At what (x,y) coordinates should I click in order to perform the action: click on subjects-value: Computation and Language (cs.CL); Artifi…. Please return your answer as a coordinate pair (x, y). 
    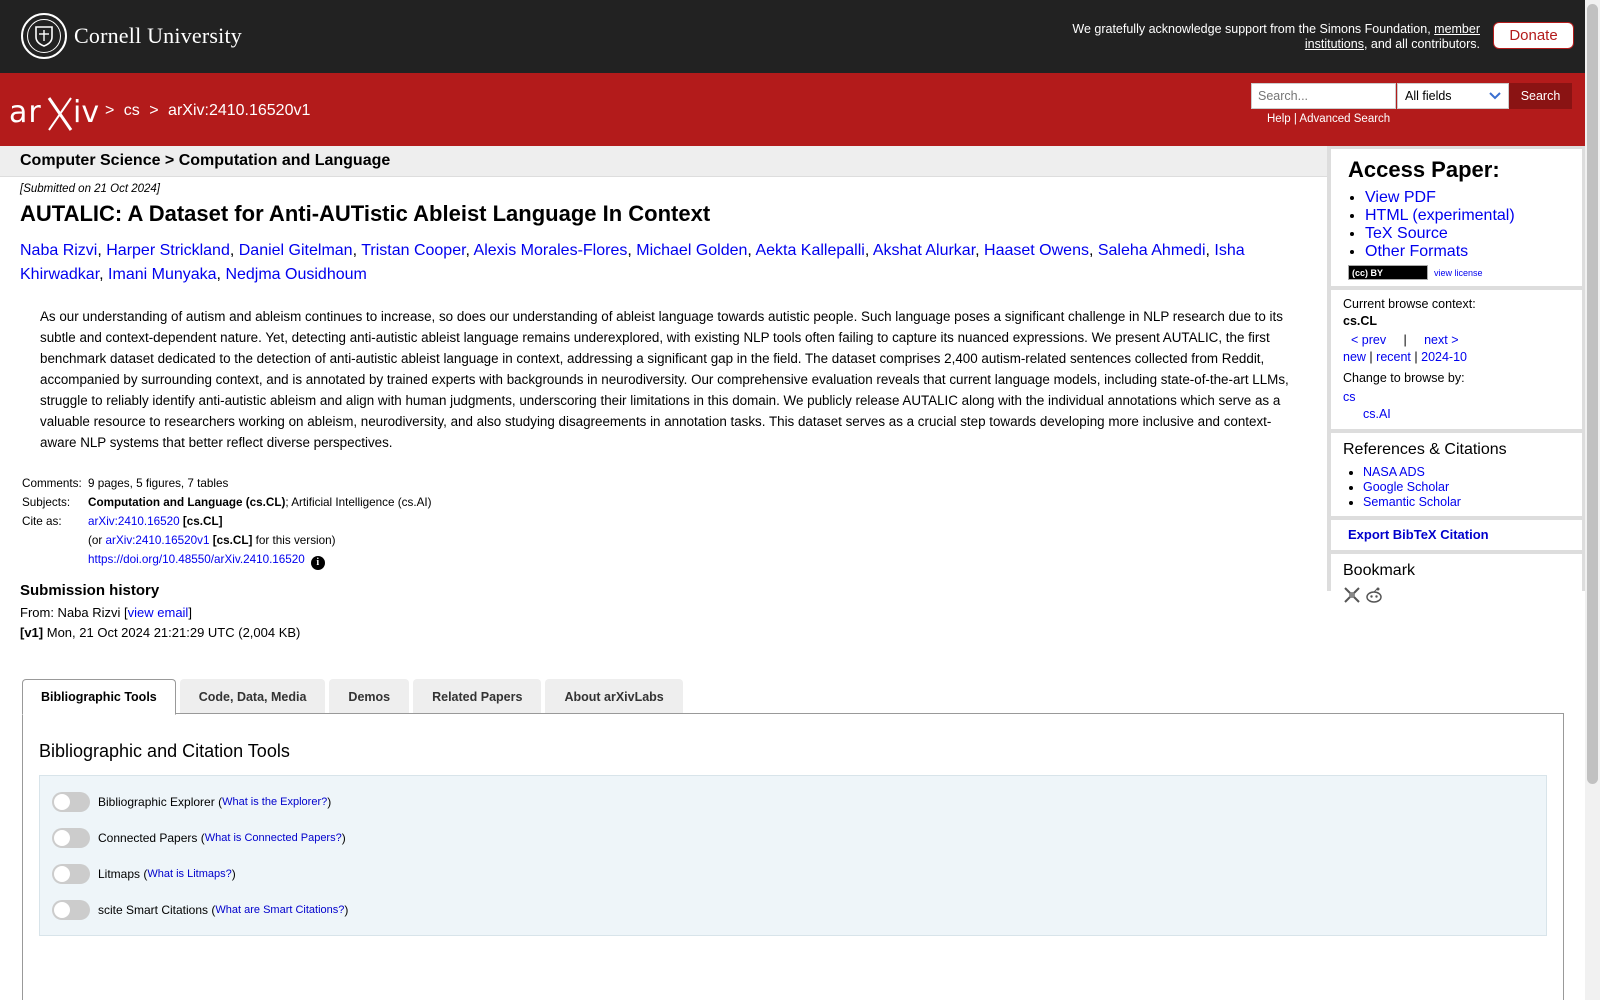
    Looking at the image, I should click on (260, 502).